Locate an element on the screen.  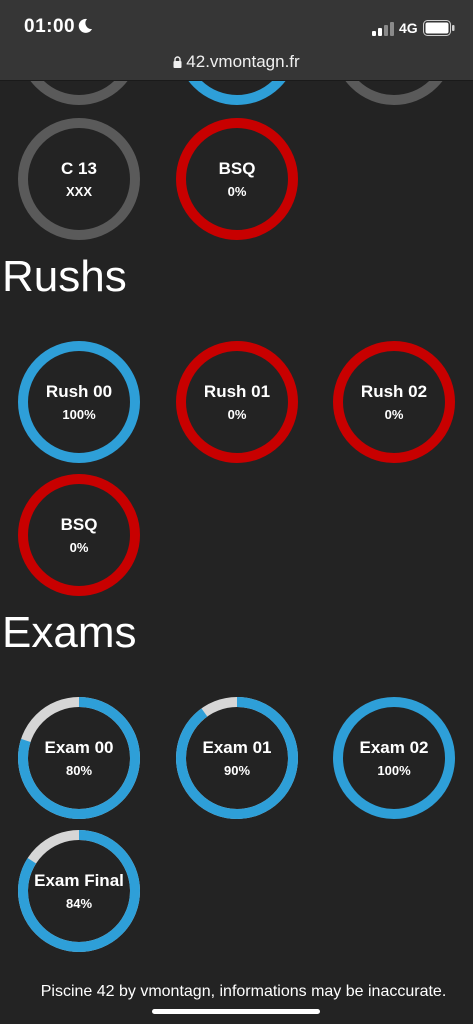
project-ring-c13: C 13 XXX is located at coordinates (79, 179).